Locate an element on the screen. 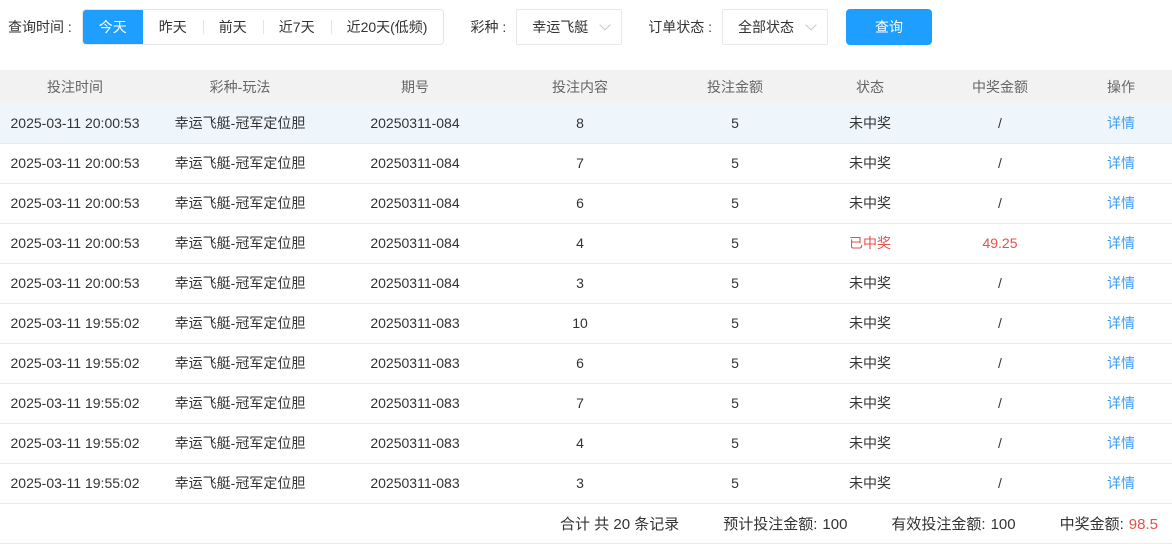  cell-content: 8 is located at coordinates (580, 123).